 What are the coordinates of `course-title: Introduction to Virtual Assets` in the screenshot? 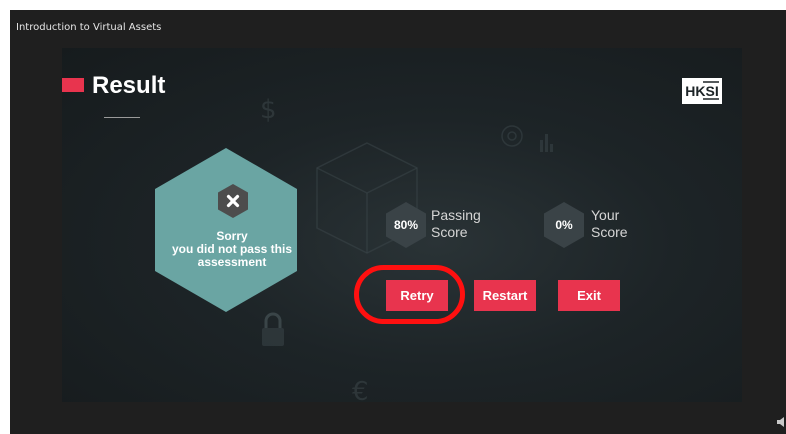 It's located at (89, 27).